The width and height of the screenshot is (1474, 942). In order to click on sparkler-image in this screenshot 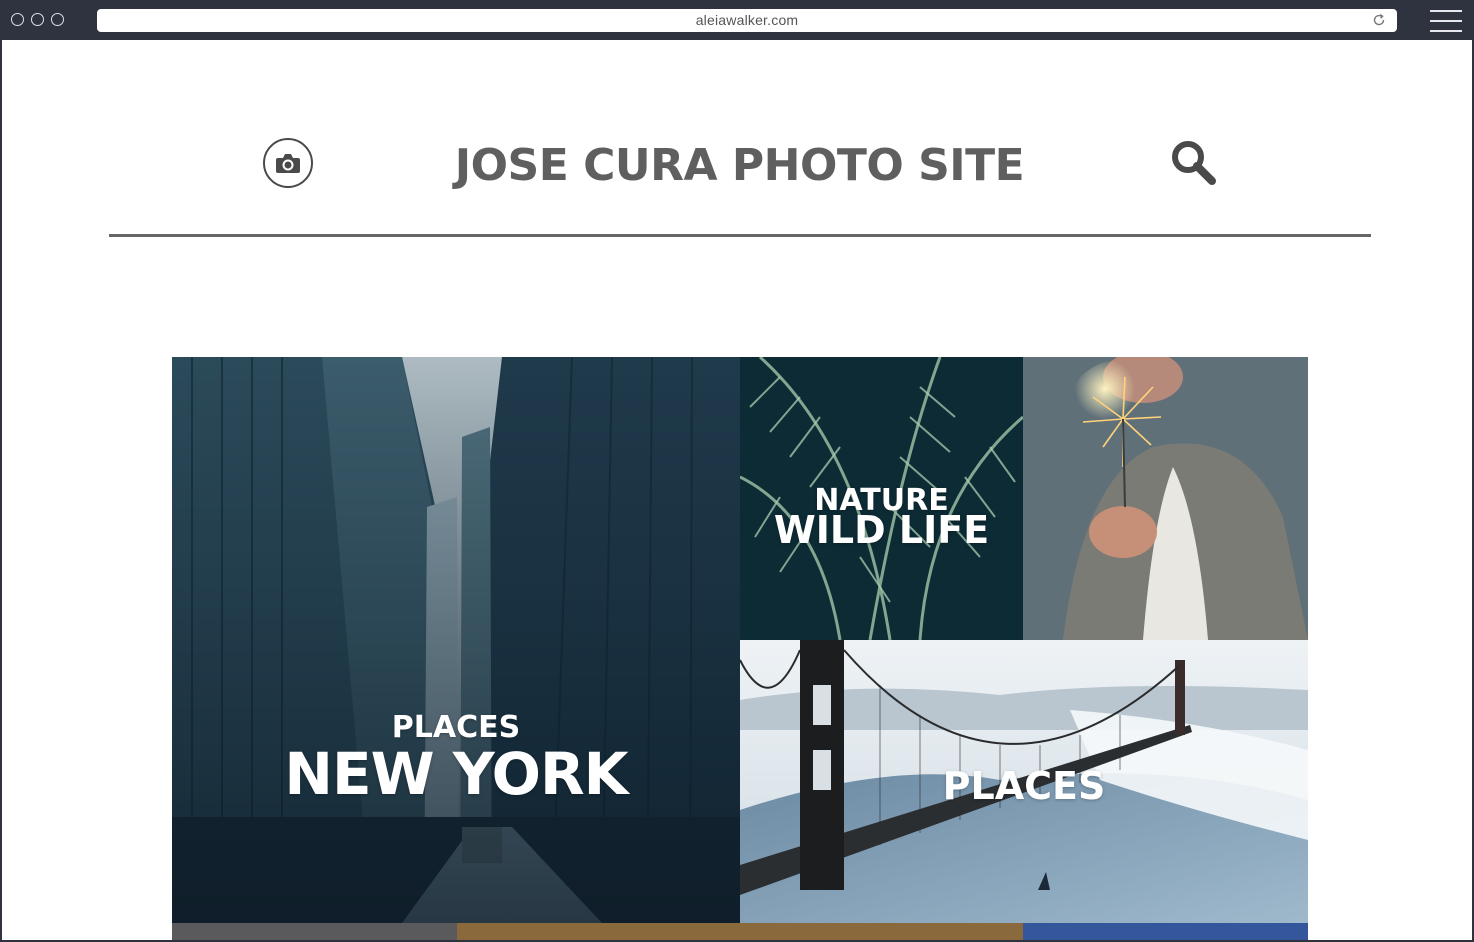, I will do `click(1165, 498)`.